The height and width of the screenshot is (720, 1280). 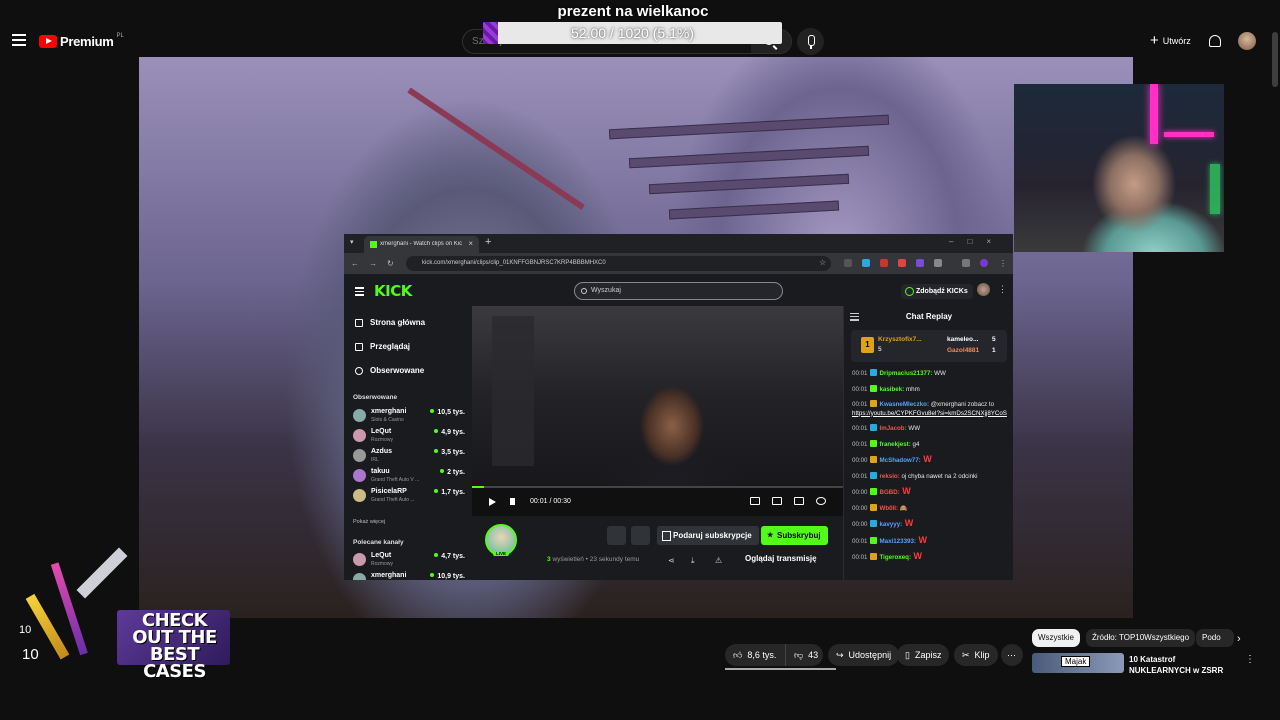 What do you see at coordinates (928, 492) in the screenshot?
I see `chat-message: 00:00 BGBD: W` at bounding box center [928, 492].